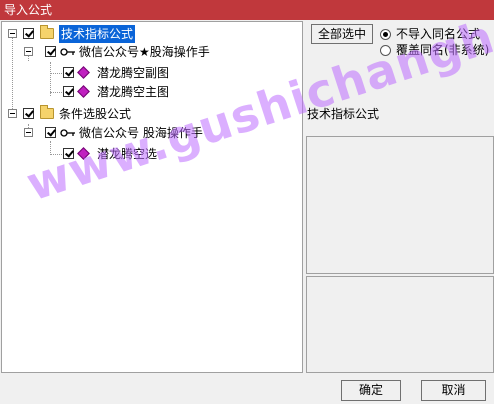 The height and width of the screenshot is (404, 494). What do you see at coordinates (342, 34) in the screenshot?
I see `select-all-button: 全部选中` at bounding box center [342, 34].